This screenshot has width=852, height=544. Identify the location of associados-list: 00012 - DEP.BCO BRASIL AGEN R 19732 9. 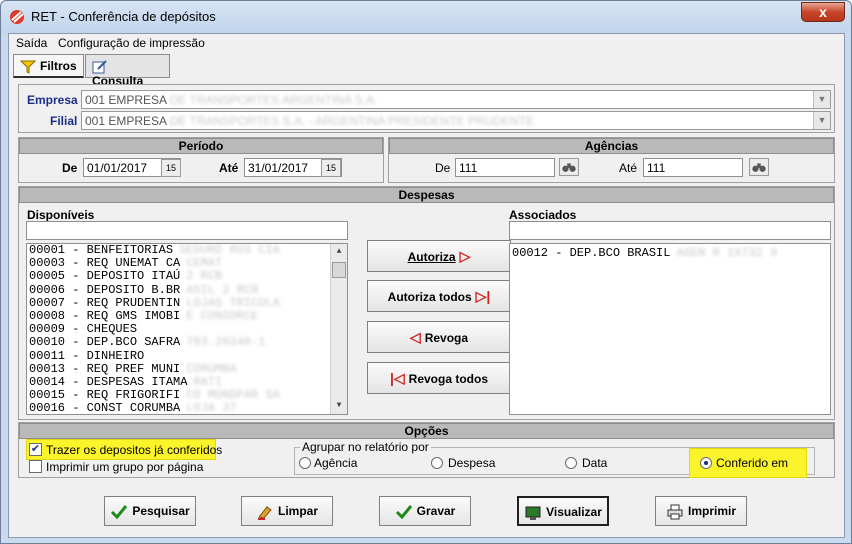
(670, 329).